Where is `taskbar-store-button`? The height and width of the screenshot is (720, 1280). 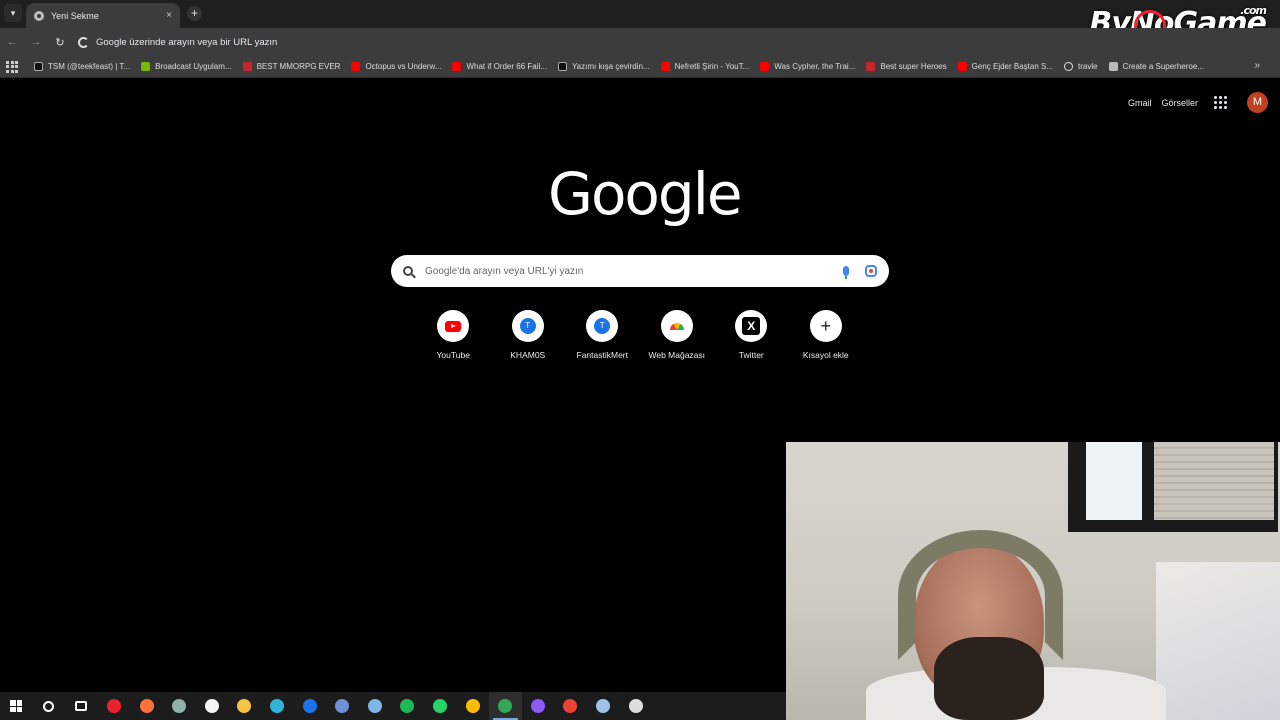 taskbar-store-button is located at coordinates (212, 706).